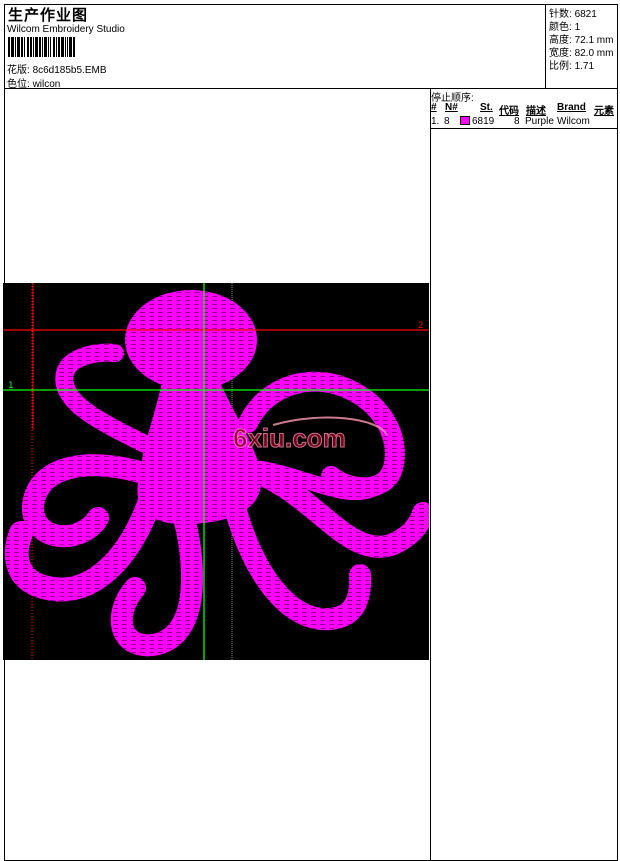 The width and height of the screenshot is (620, 861). I want to click on watermark-text: 6xiu.com, so click(289, 438).